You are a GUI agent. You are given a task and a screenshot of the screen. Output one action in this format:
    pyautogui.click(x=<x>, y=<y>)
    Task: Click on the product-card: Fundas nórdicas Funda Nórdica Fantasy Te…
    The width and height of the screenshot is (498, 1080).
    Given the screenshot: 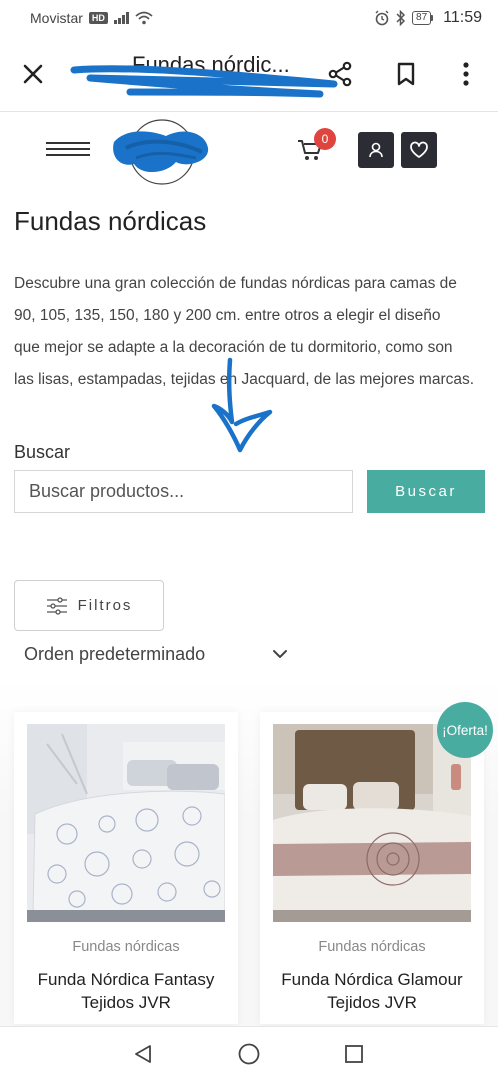 What is the action you would take?
    pyautogui.click(x=126, y=868)
    